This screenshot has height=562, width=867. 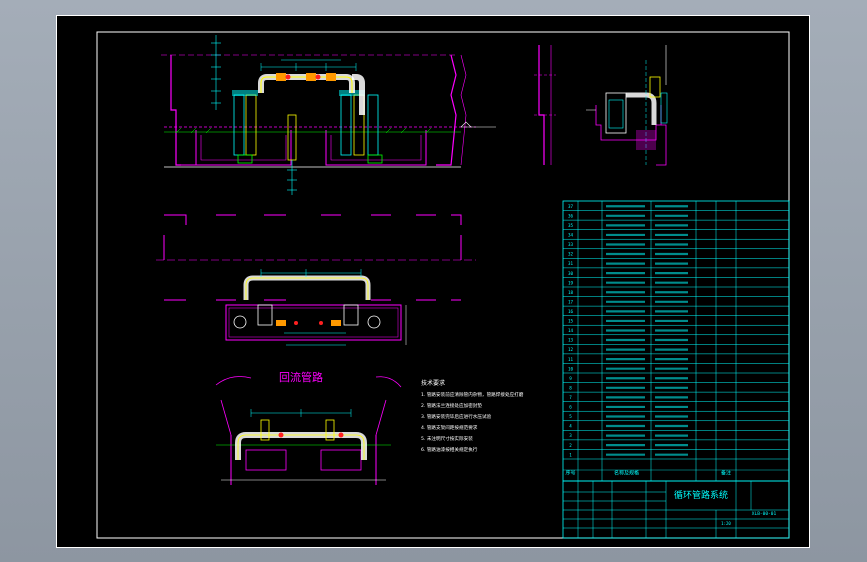 I want to click on bom-row-number: 4, so click(x=570, y=426).